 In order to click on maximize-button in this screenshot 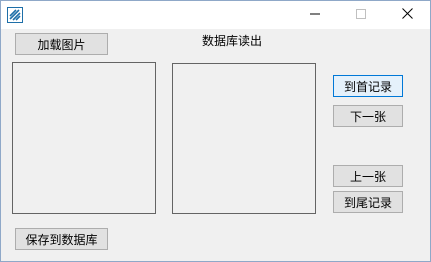, I will do `click(361, 15)`.